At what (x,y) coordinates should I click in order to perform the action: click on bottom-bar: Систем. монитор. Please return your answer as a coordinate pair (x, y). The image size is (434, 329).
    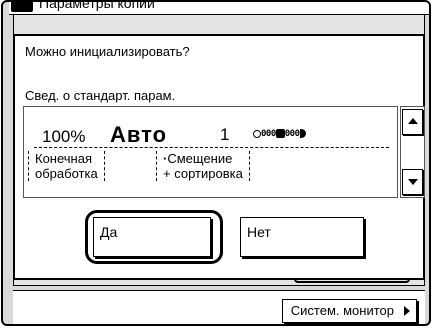
    Looking at the image, I should click on (219, 307).